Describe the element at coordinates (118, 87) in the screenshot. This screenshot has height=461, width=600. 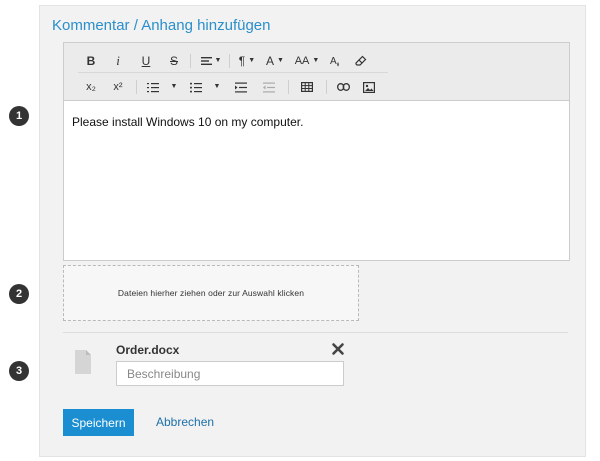
I see `superscript-button: x²` at that location.